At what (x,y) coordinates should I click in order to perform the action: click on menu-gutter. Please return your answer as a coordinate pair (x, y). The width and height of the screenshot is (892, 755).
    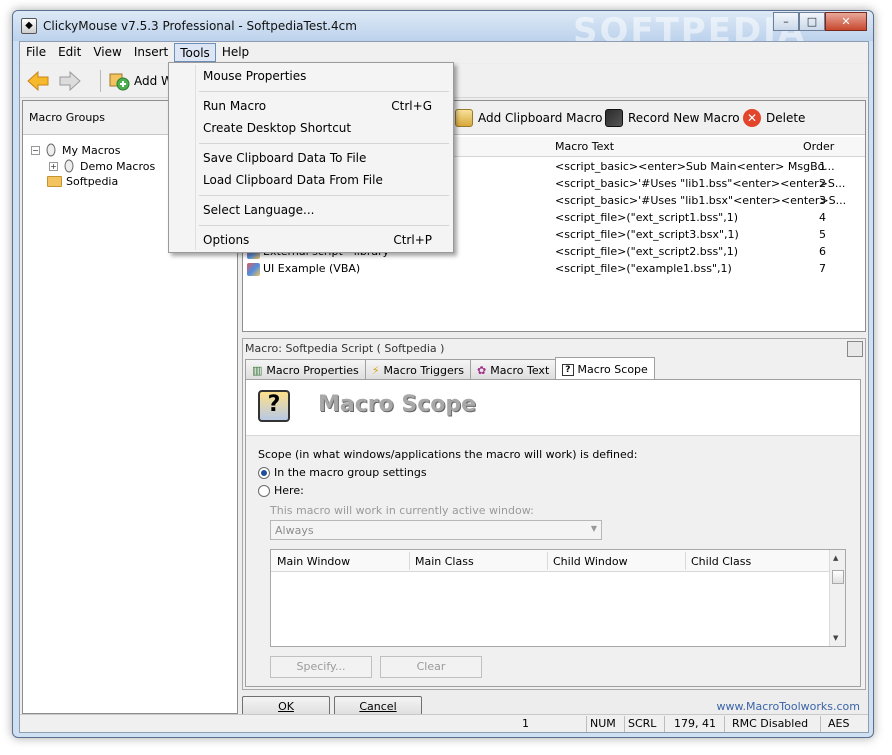
    Looking at the image, I should click on (195, 157).